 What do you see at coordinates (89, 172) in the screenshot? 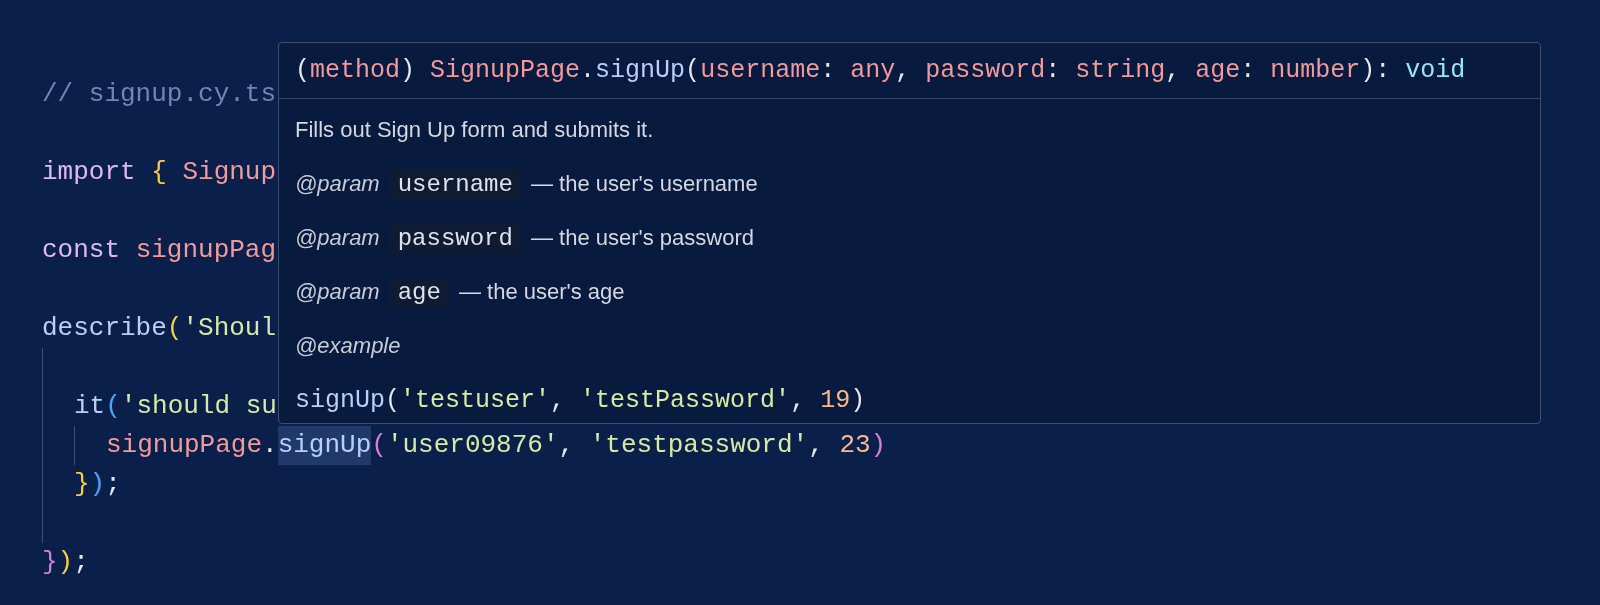
I see `code-token: import` at bounding box center [89, 172].